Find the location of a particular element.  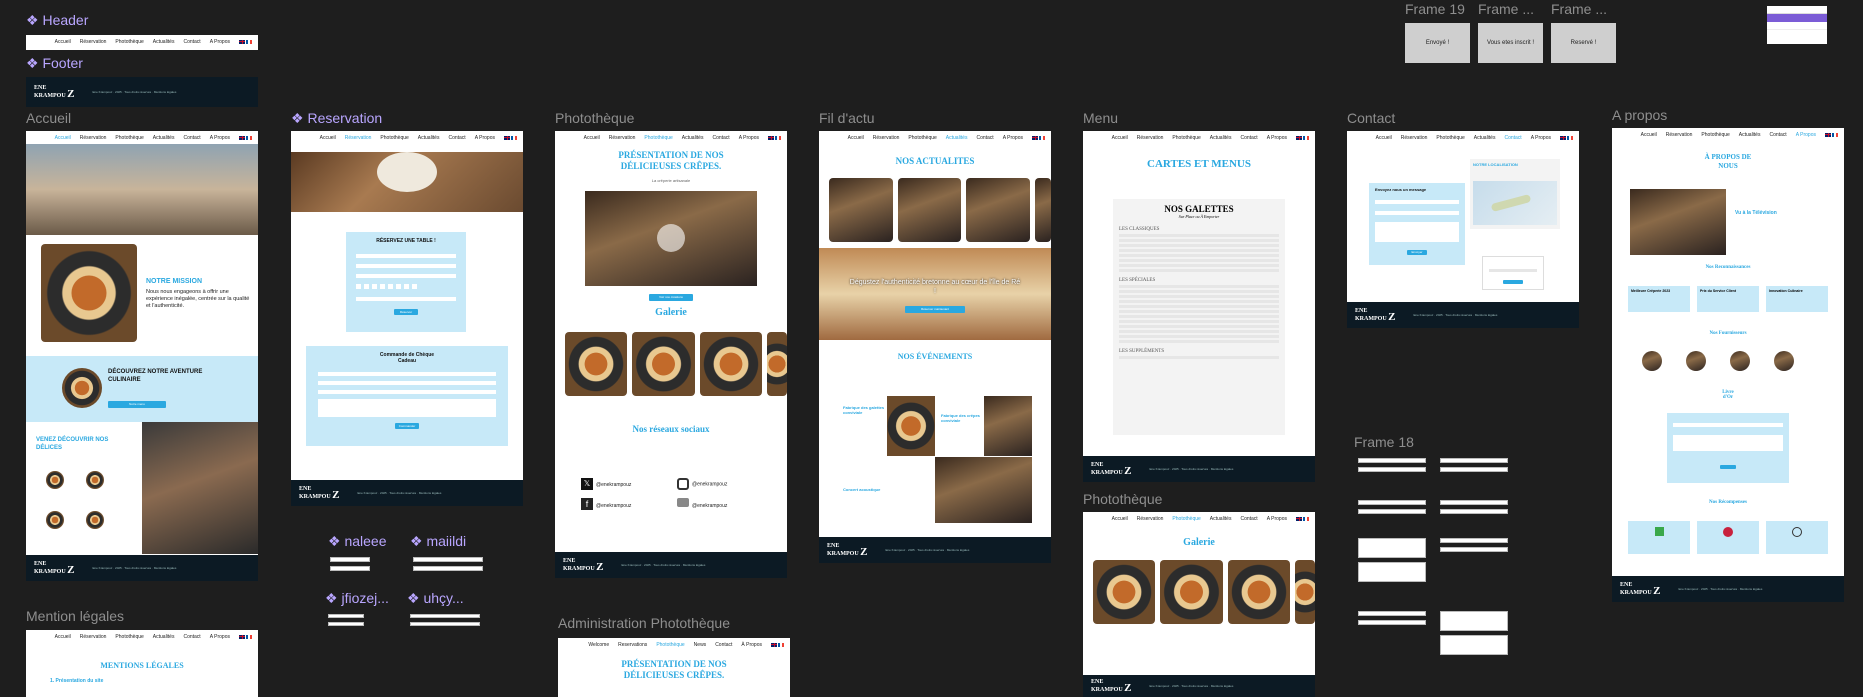

frame-label-apropos: A propos is located at coordinates (1639, 115).